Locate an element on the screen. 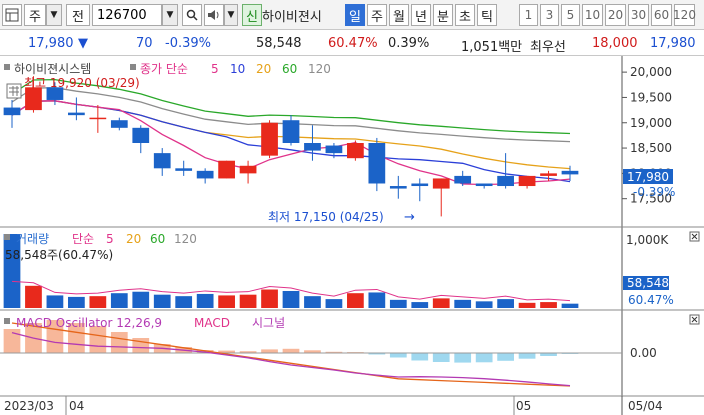 The image size is (704, 415). interval-tab: 10 is located at coordinates (592, 15).